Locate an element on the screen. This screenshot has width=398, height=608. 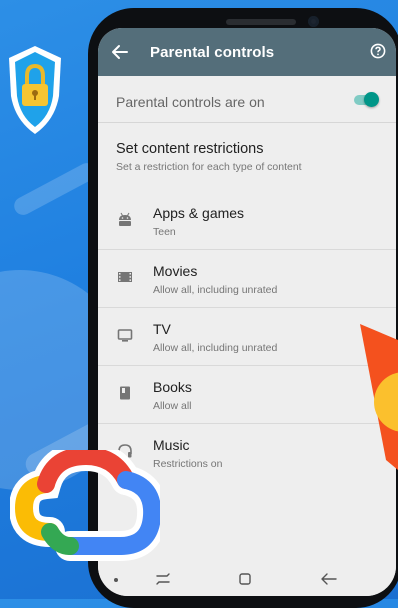
home-icon is located at coordinates (245, 579).